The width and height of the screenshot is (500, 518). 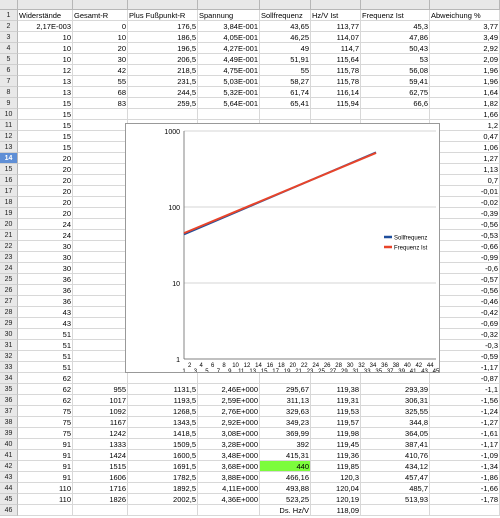 What do you see at coordinates (336, 422) in the screenshot?
I see `table-cell: 119,57` at bounding box center [336, 422].